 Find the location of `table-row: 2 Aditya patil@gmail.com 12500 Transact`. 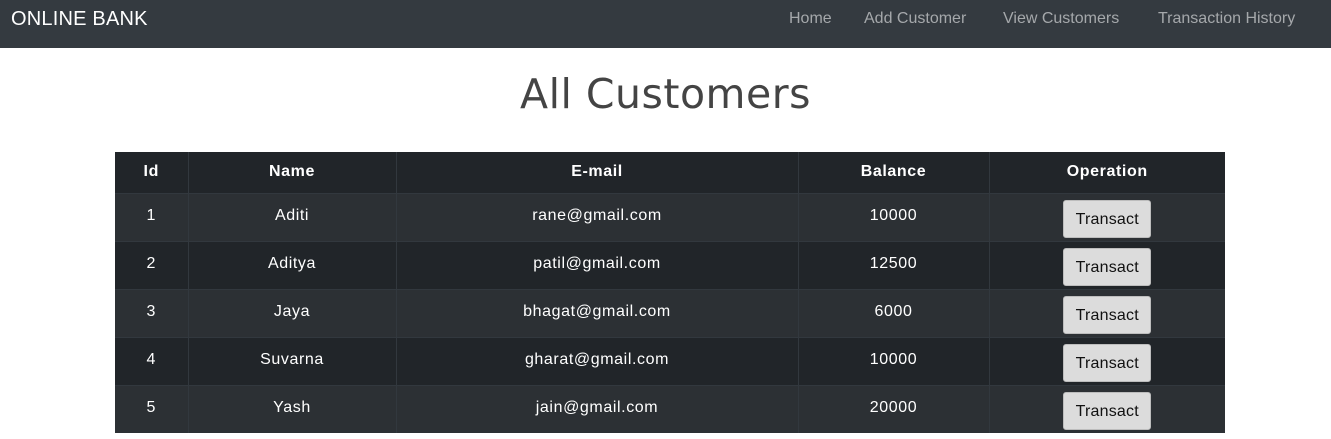

table-row: 2 Aditya patil@gmail.com 12500 Transact is located at coordinates (670, 264).